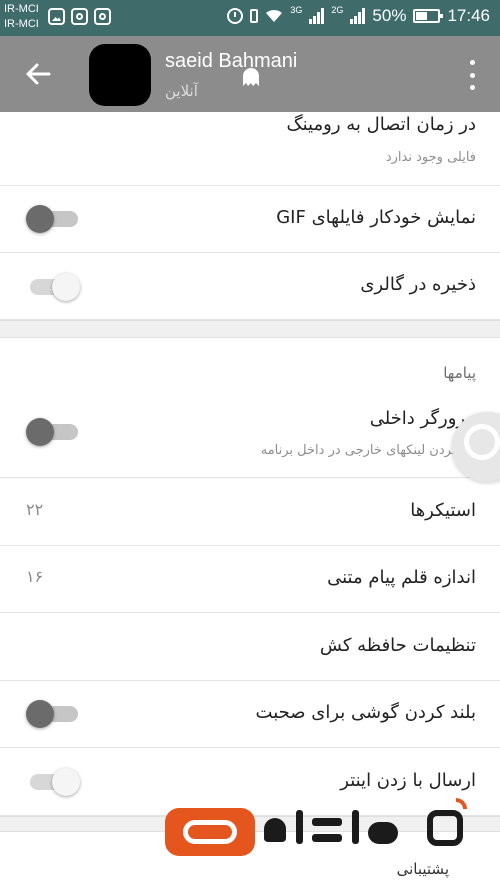 Image resolution: width=500 pixels, height=889 pixels. What do you see at coordinates (210, 832) in the screenshot?
I see `brand-logo` at bounding box center [210, 832].